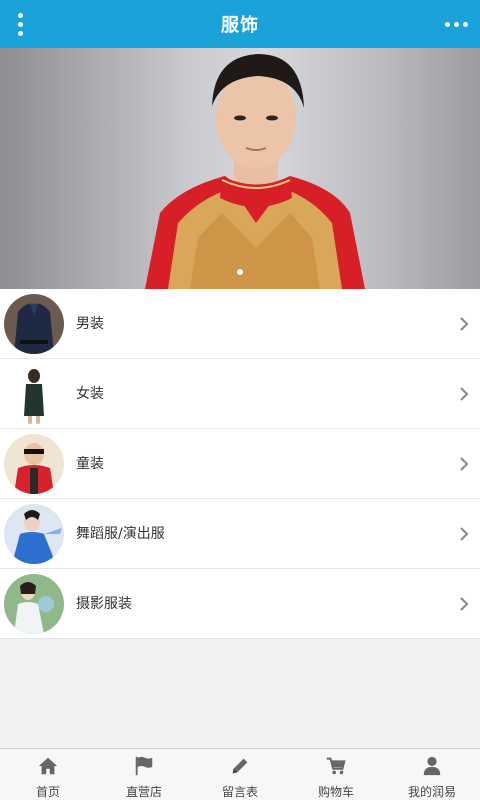 The height and width of the screenshot is (800, 480). I want to click on category-label: 摄影服装, so click(104, 604).